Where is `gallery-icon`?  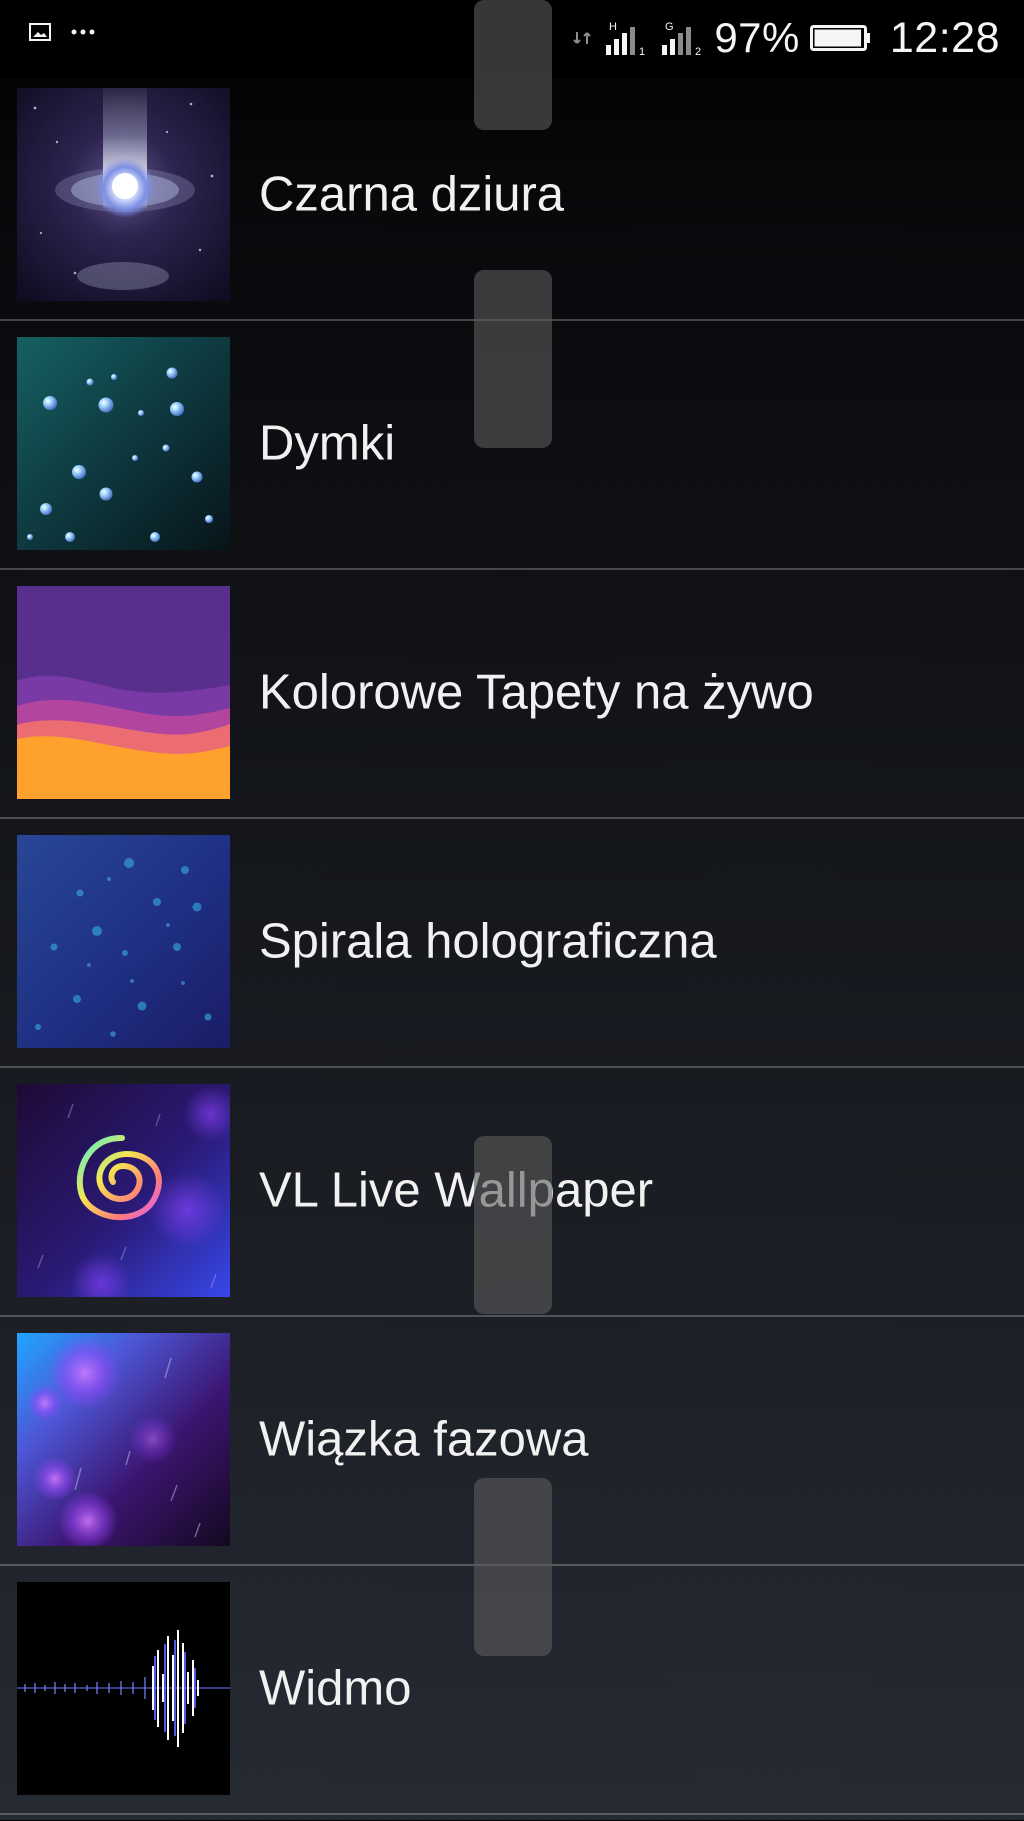 gallery-icon is located at coordinates (40, 32).